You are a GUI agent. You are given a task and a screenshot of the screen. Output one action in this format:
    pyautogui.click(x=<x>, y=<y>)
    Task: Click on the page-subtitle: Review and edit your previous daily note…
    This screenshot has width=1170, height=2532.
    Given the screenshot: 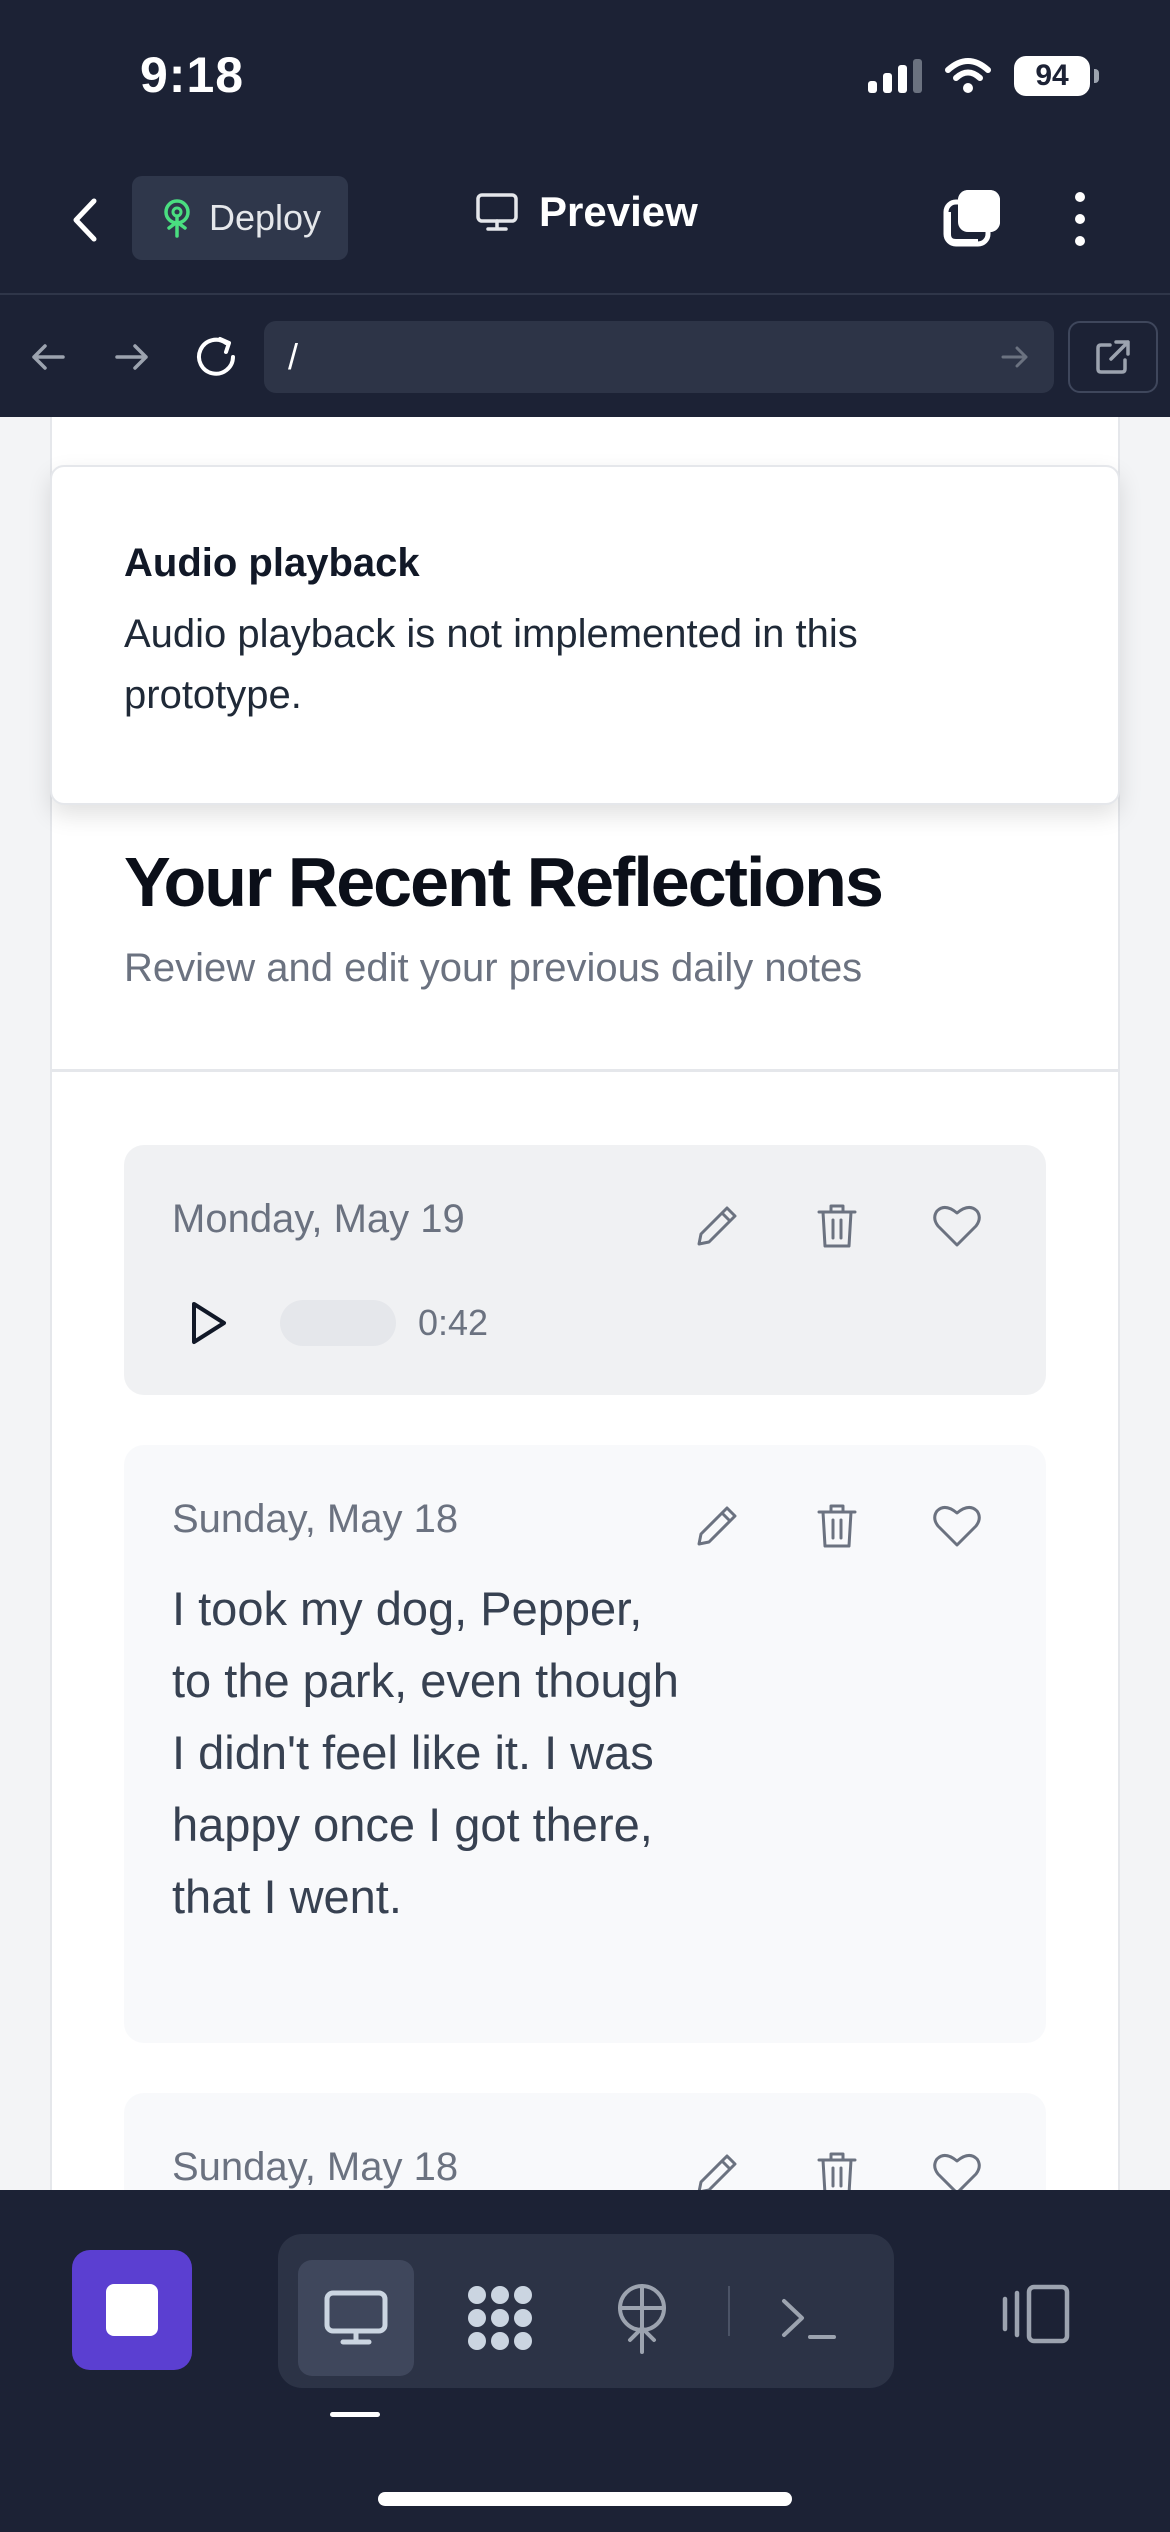 What is the action you would take?
    pyautogui.click(x=493, y=968)
    